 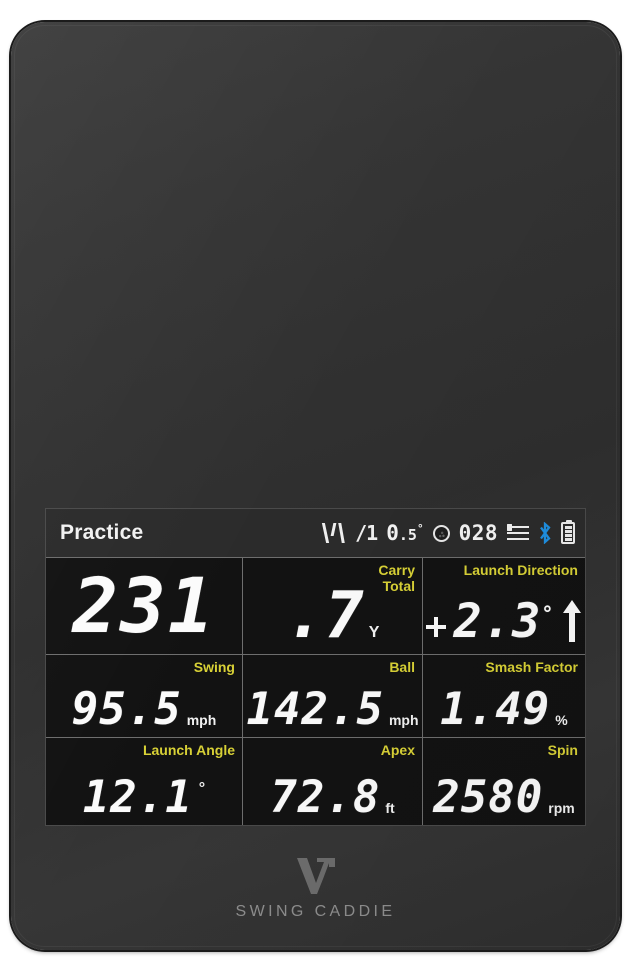 I want to click on apex-value: 72.8, so click(x=325, y=797).